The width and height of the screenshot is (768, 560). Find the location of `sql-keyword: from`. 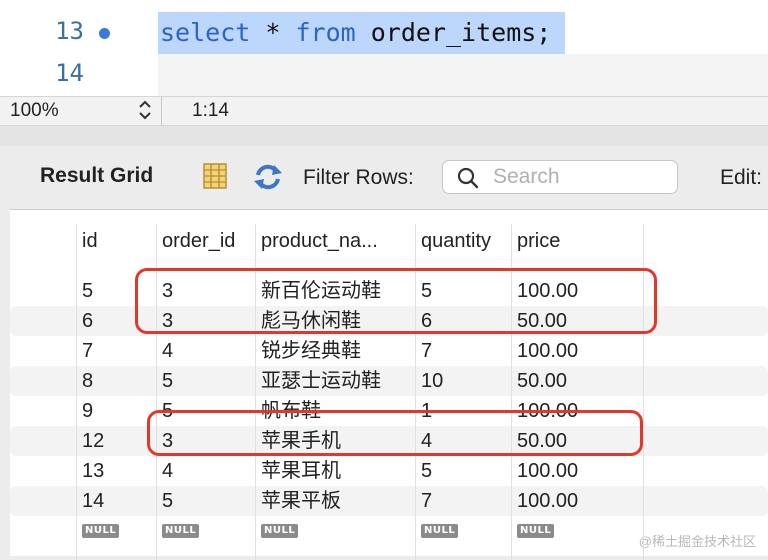

sql-keyword: from is located at coordinates (325, 32).